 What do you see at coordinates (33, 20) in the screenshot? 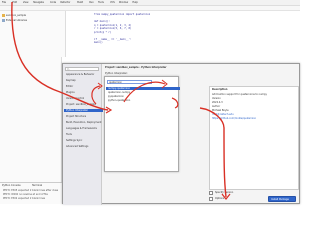
I see `project-item: External Libraries` at bounding box center [33, 20].